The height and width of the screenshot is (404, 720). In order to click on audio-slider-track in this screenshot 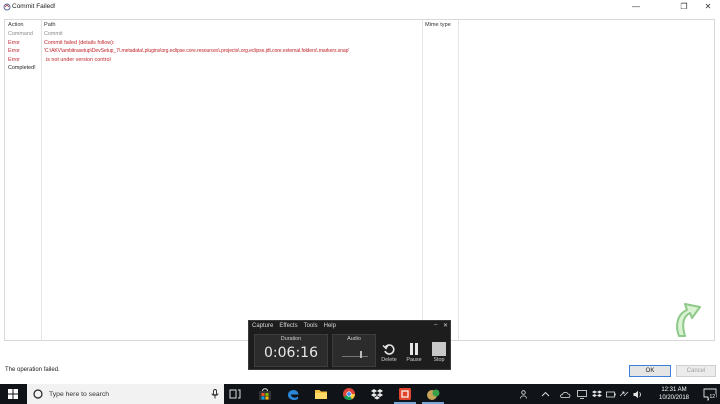, I will do `click(355, 356)`.